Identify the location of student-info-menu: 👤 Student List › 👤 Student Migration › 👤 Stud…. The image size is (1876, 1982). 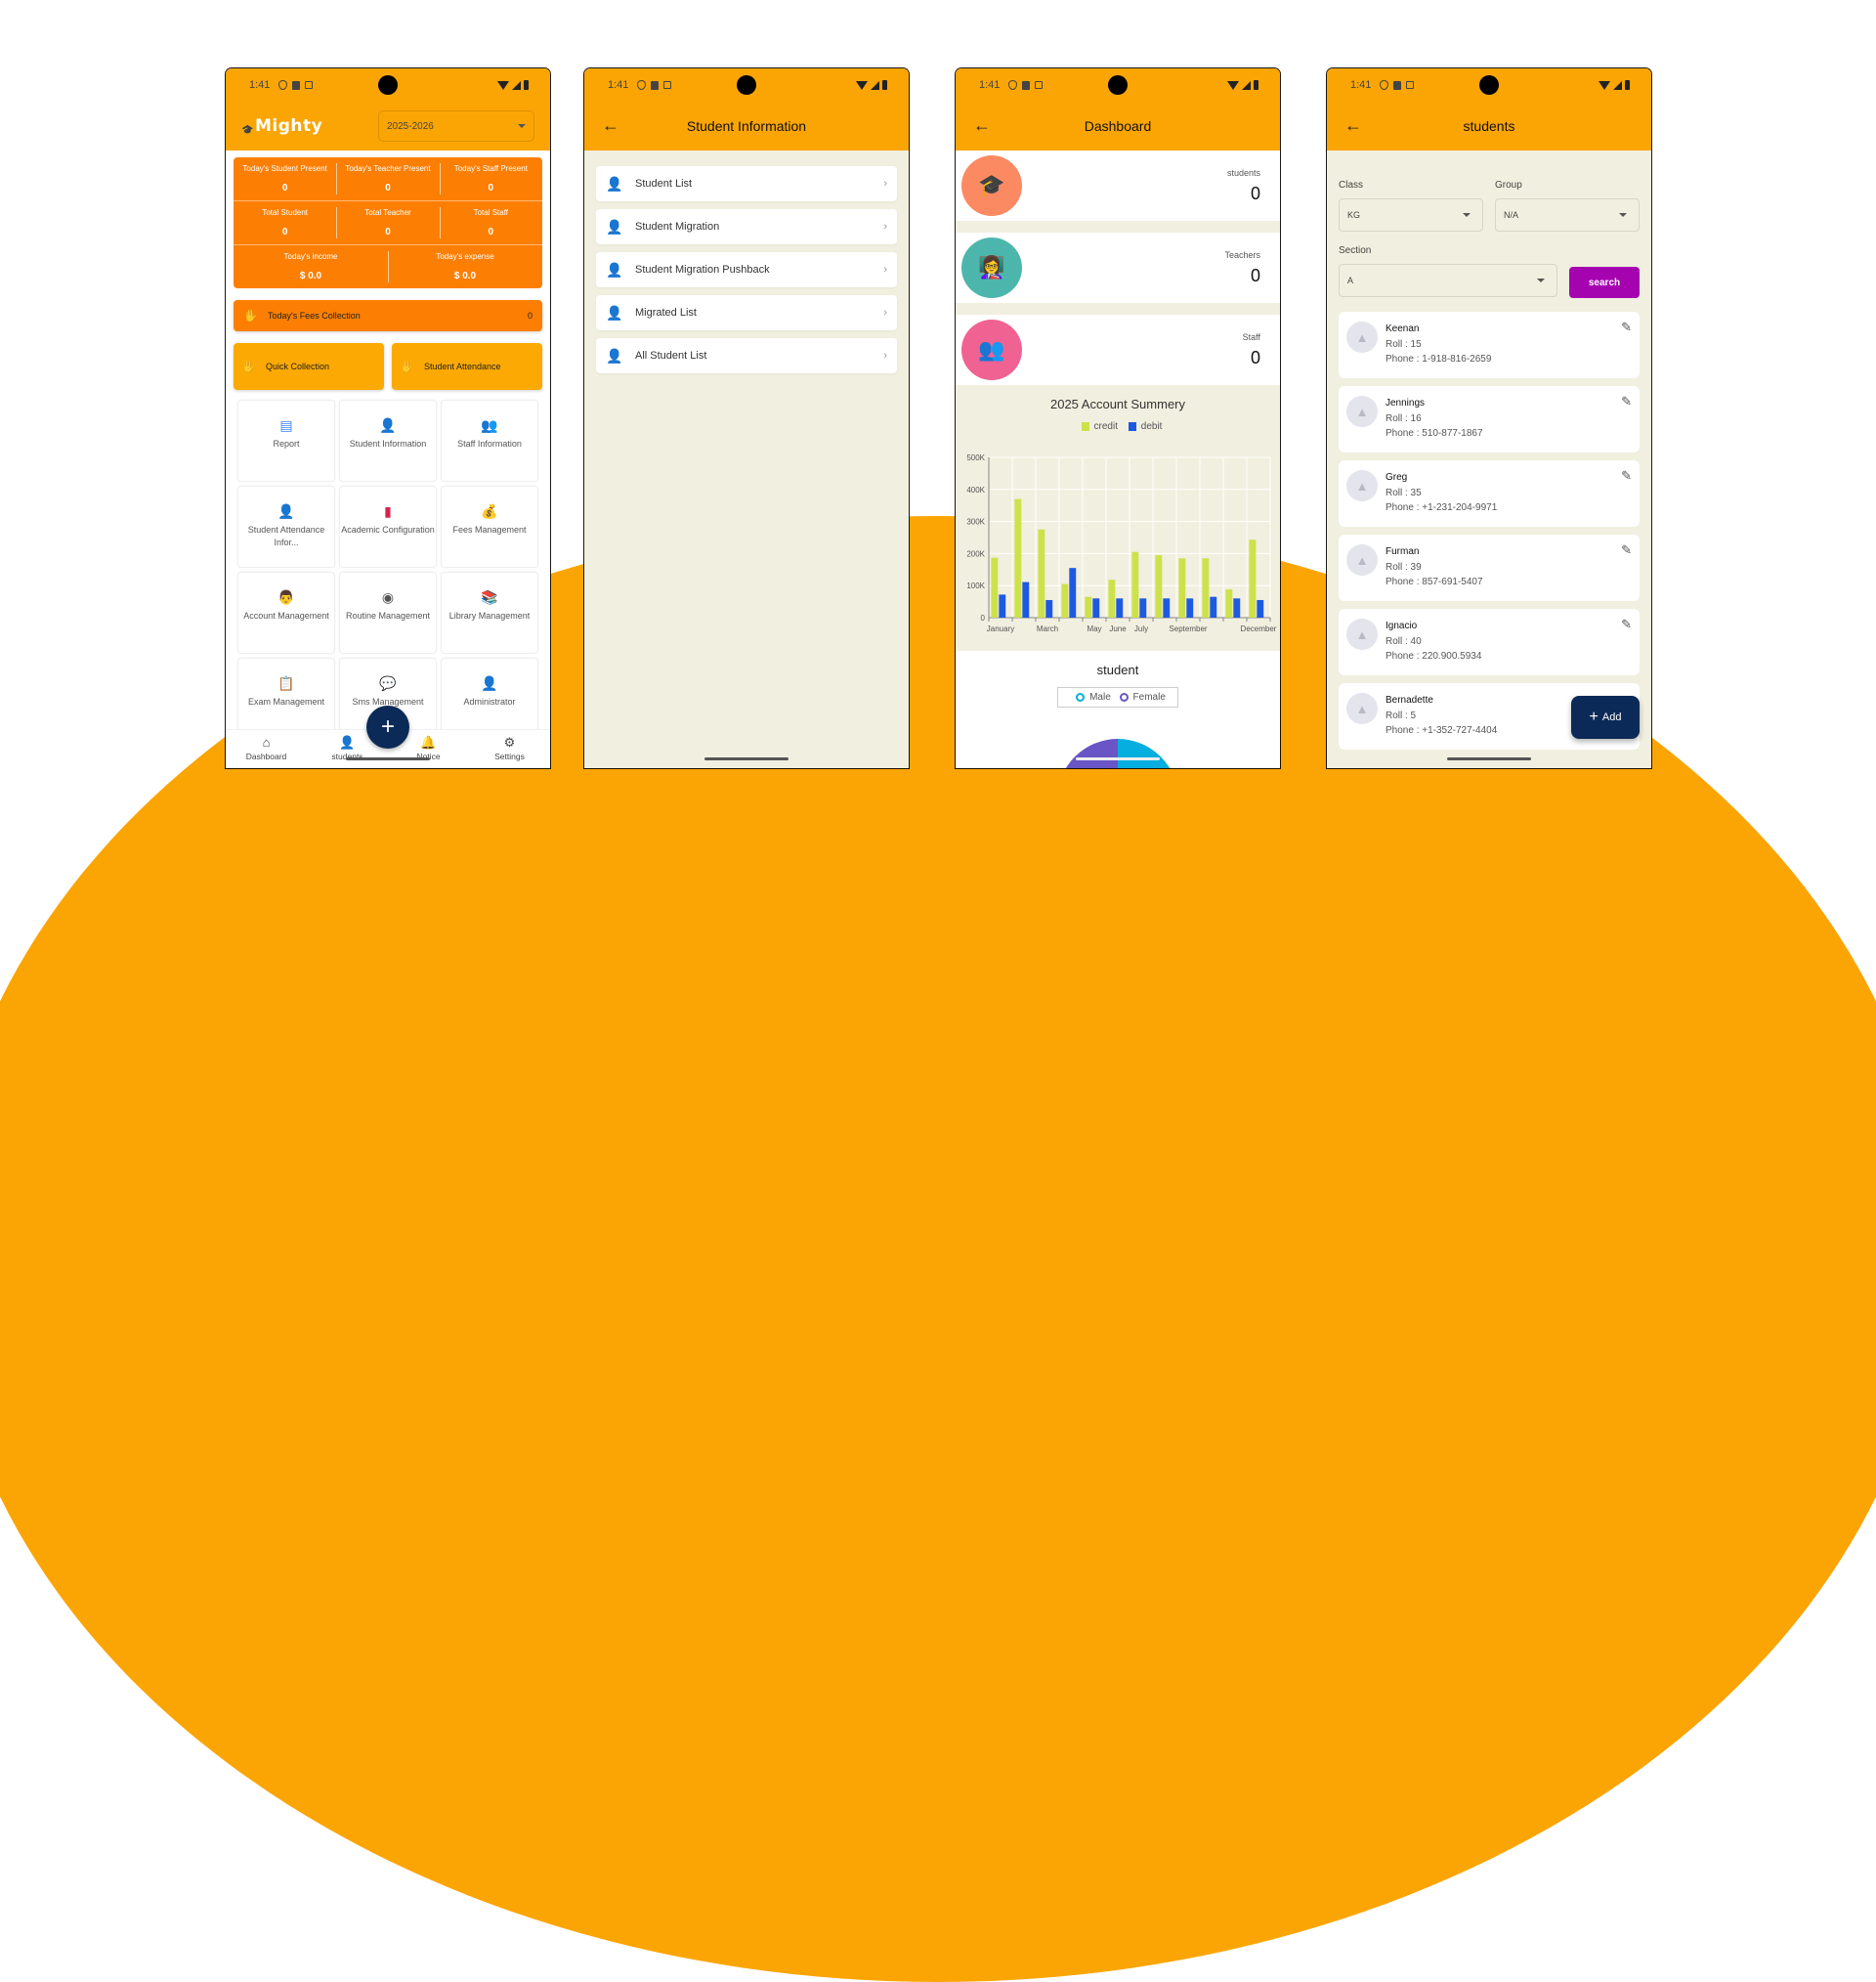
(746, 262).